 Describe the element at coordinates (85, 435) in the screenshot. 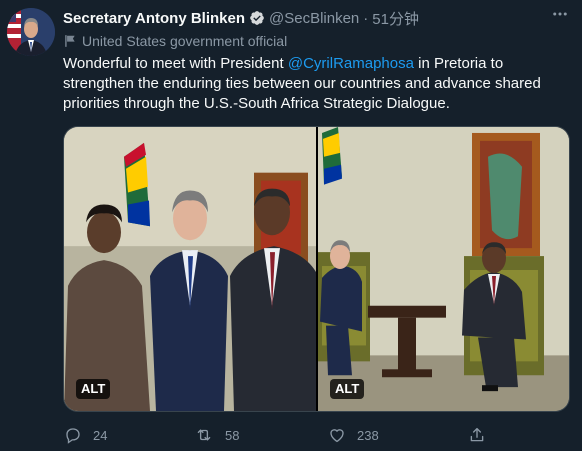

I see `reply-button: 24` at that location.